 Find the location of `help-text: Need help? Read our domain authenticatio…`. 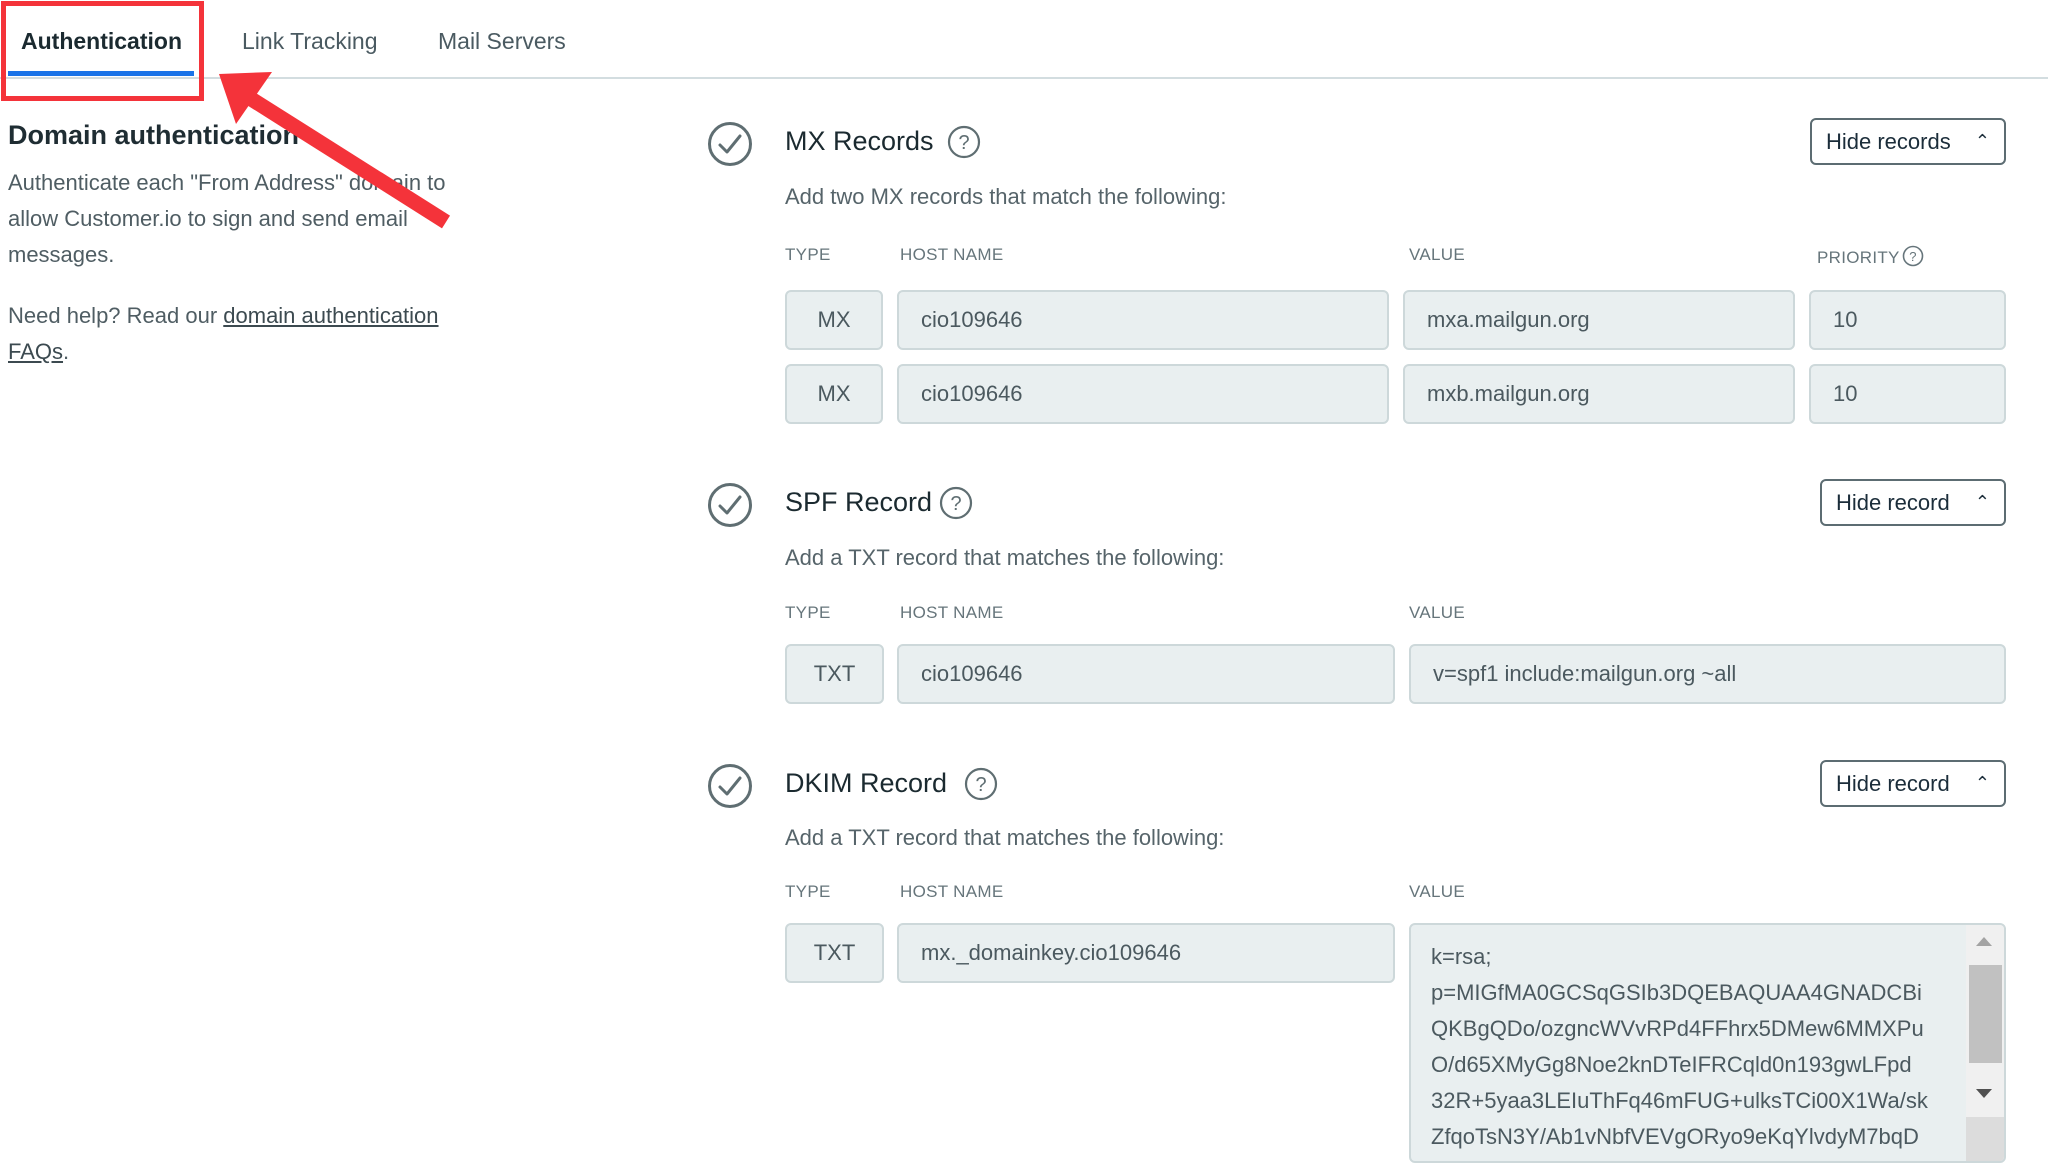

help-text: Need help? Read our domain authenticatio… is located at coordinates (253, 334).